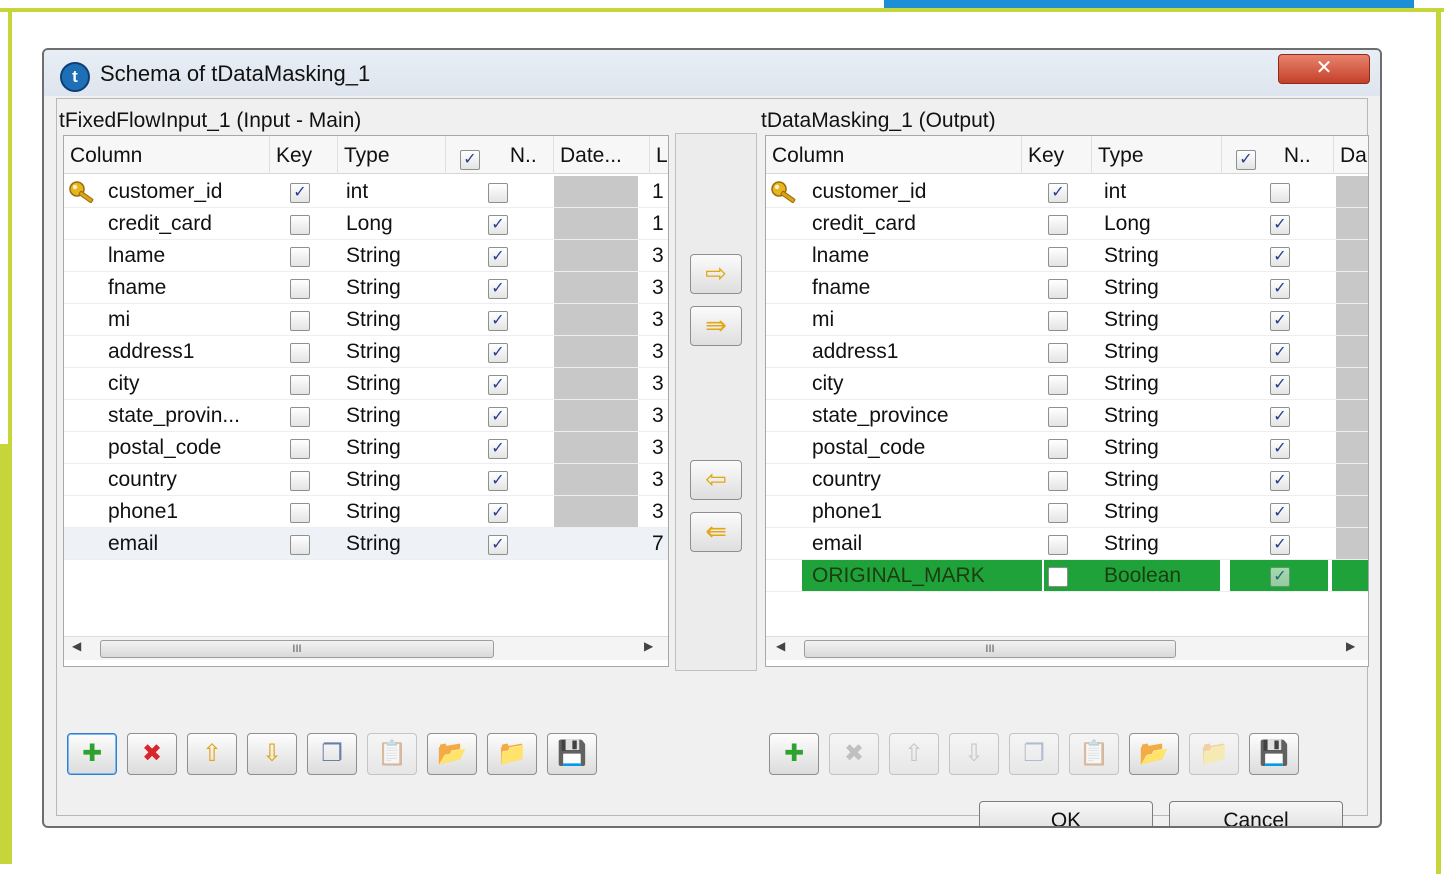 Image resolution: width=1444 pixels, height=874 pixels. What do you see at coordinates (1067, 288) in the screenshot?
I see `table-row: fname String ✓` at bounding box center [1067, 288].